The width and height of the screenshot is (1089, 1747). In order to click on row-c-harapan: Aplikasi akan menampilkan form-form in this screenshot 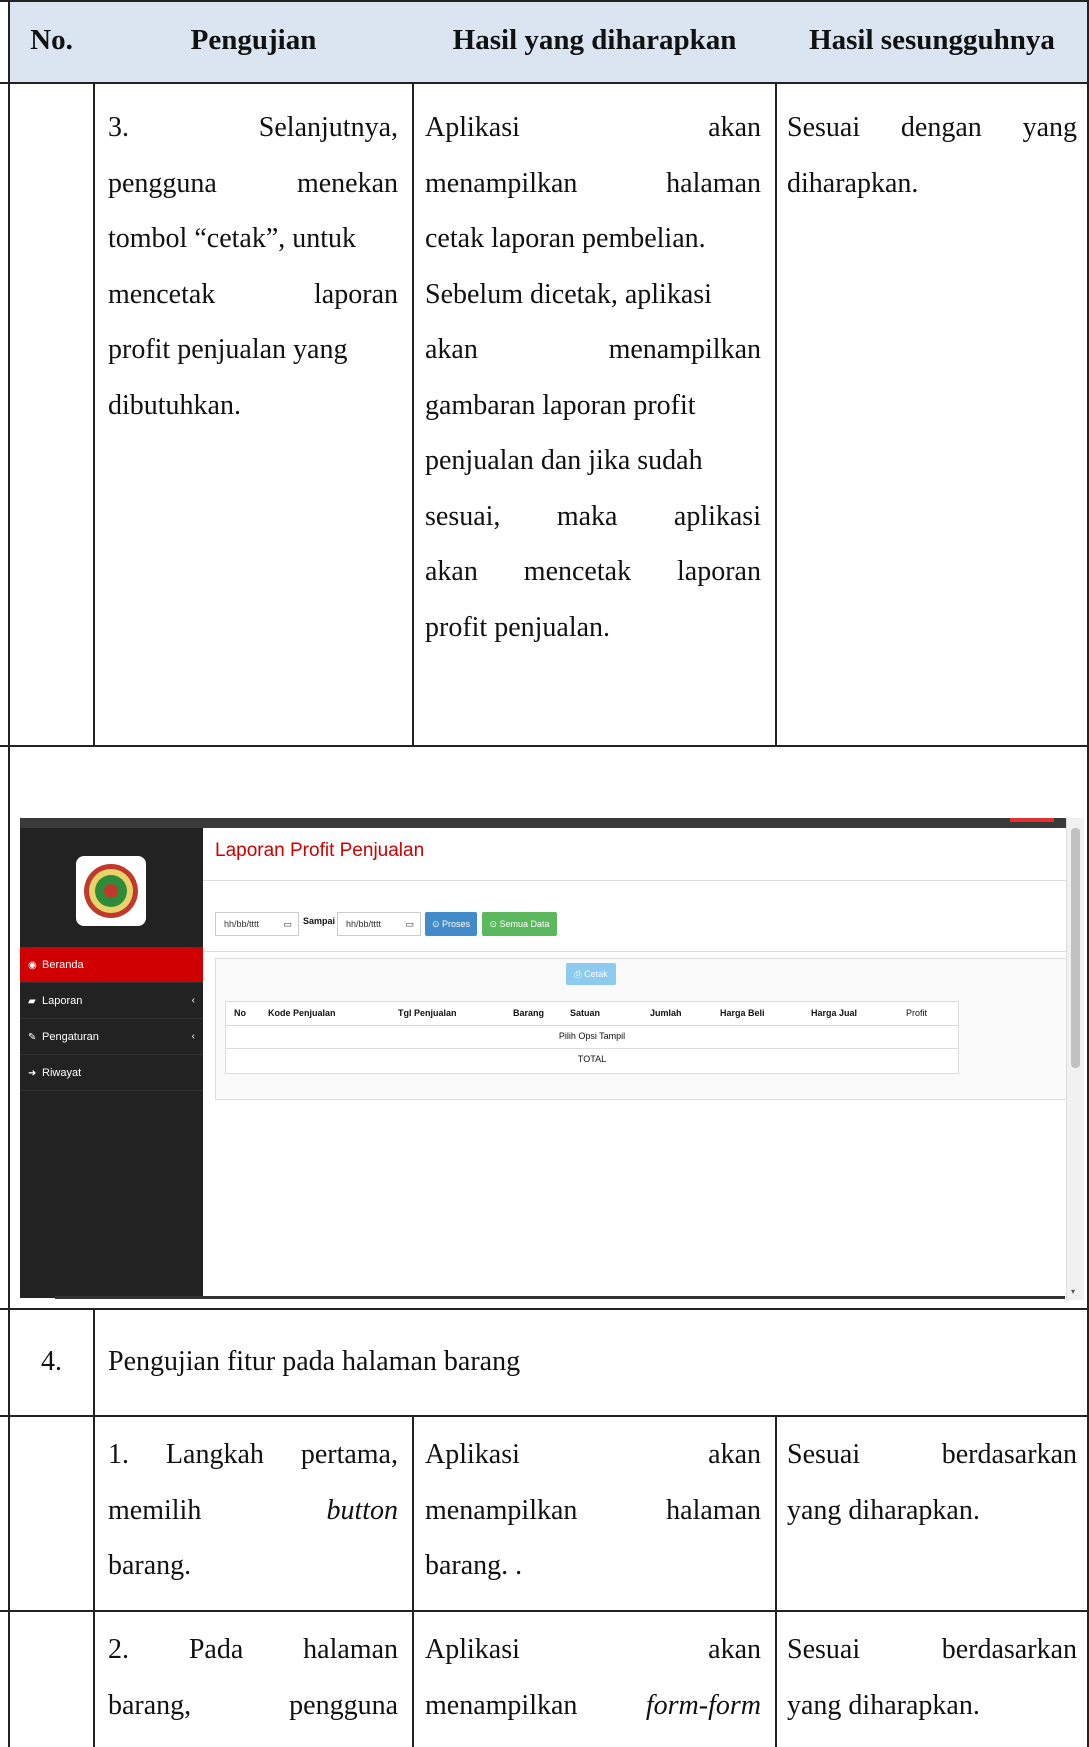, I will do `click(593, 1677)`.